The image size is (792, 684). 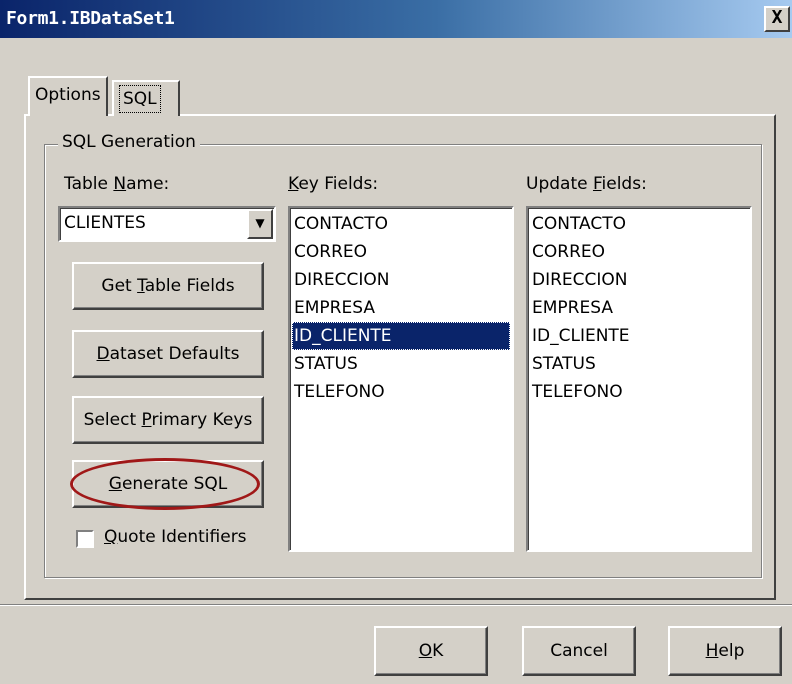 I want to click on help-button: Help, so click(x=725, y=651).